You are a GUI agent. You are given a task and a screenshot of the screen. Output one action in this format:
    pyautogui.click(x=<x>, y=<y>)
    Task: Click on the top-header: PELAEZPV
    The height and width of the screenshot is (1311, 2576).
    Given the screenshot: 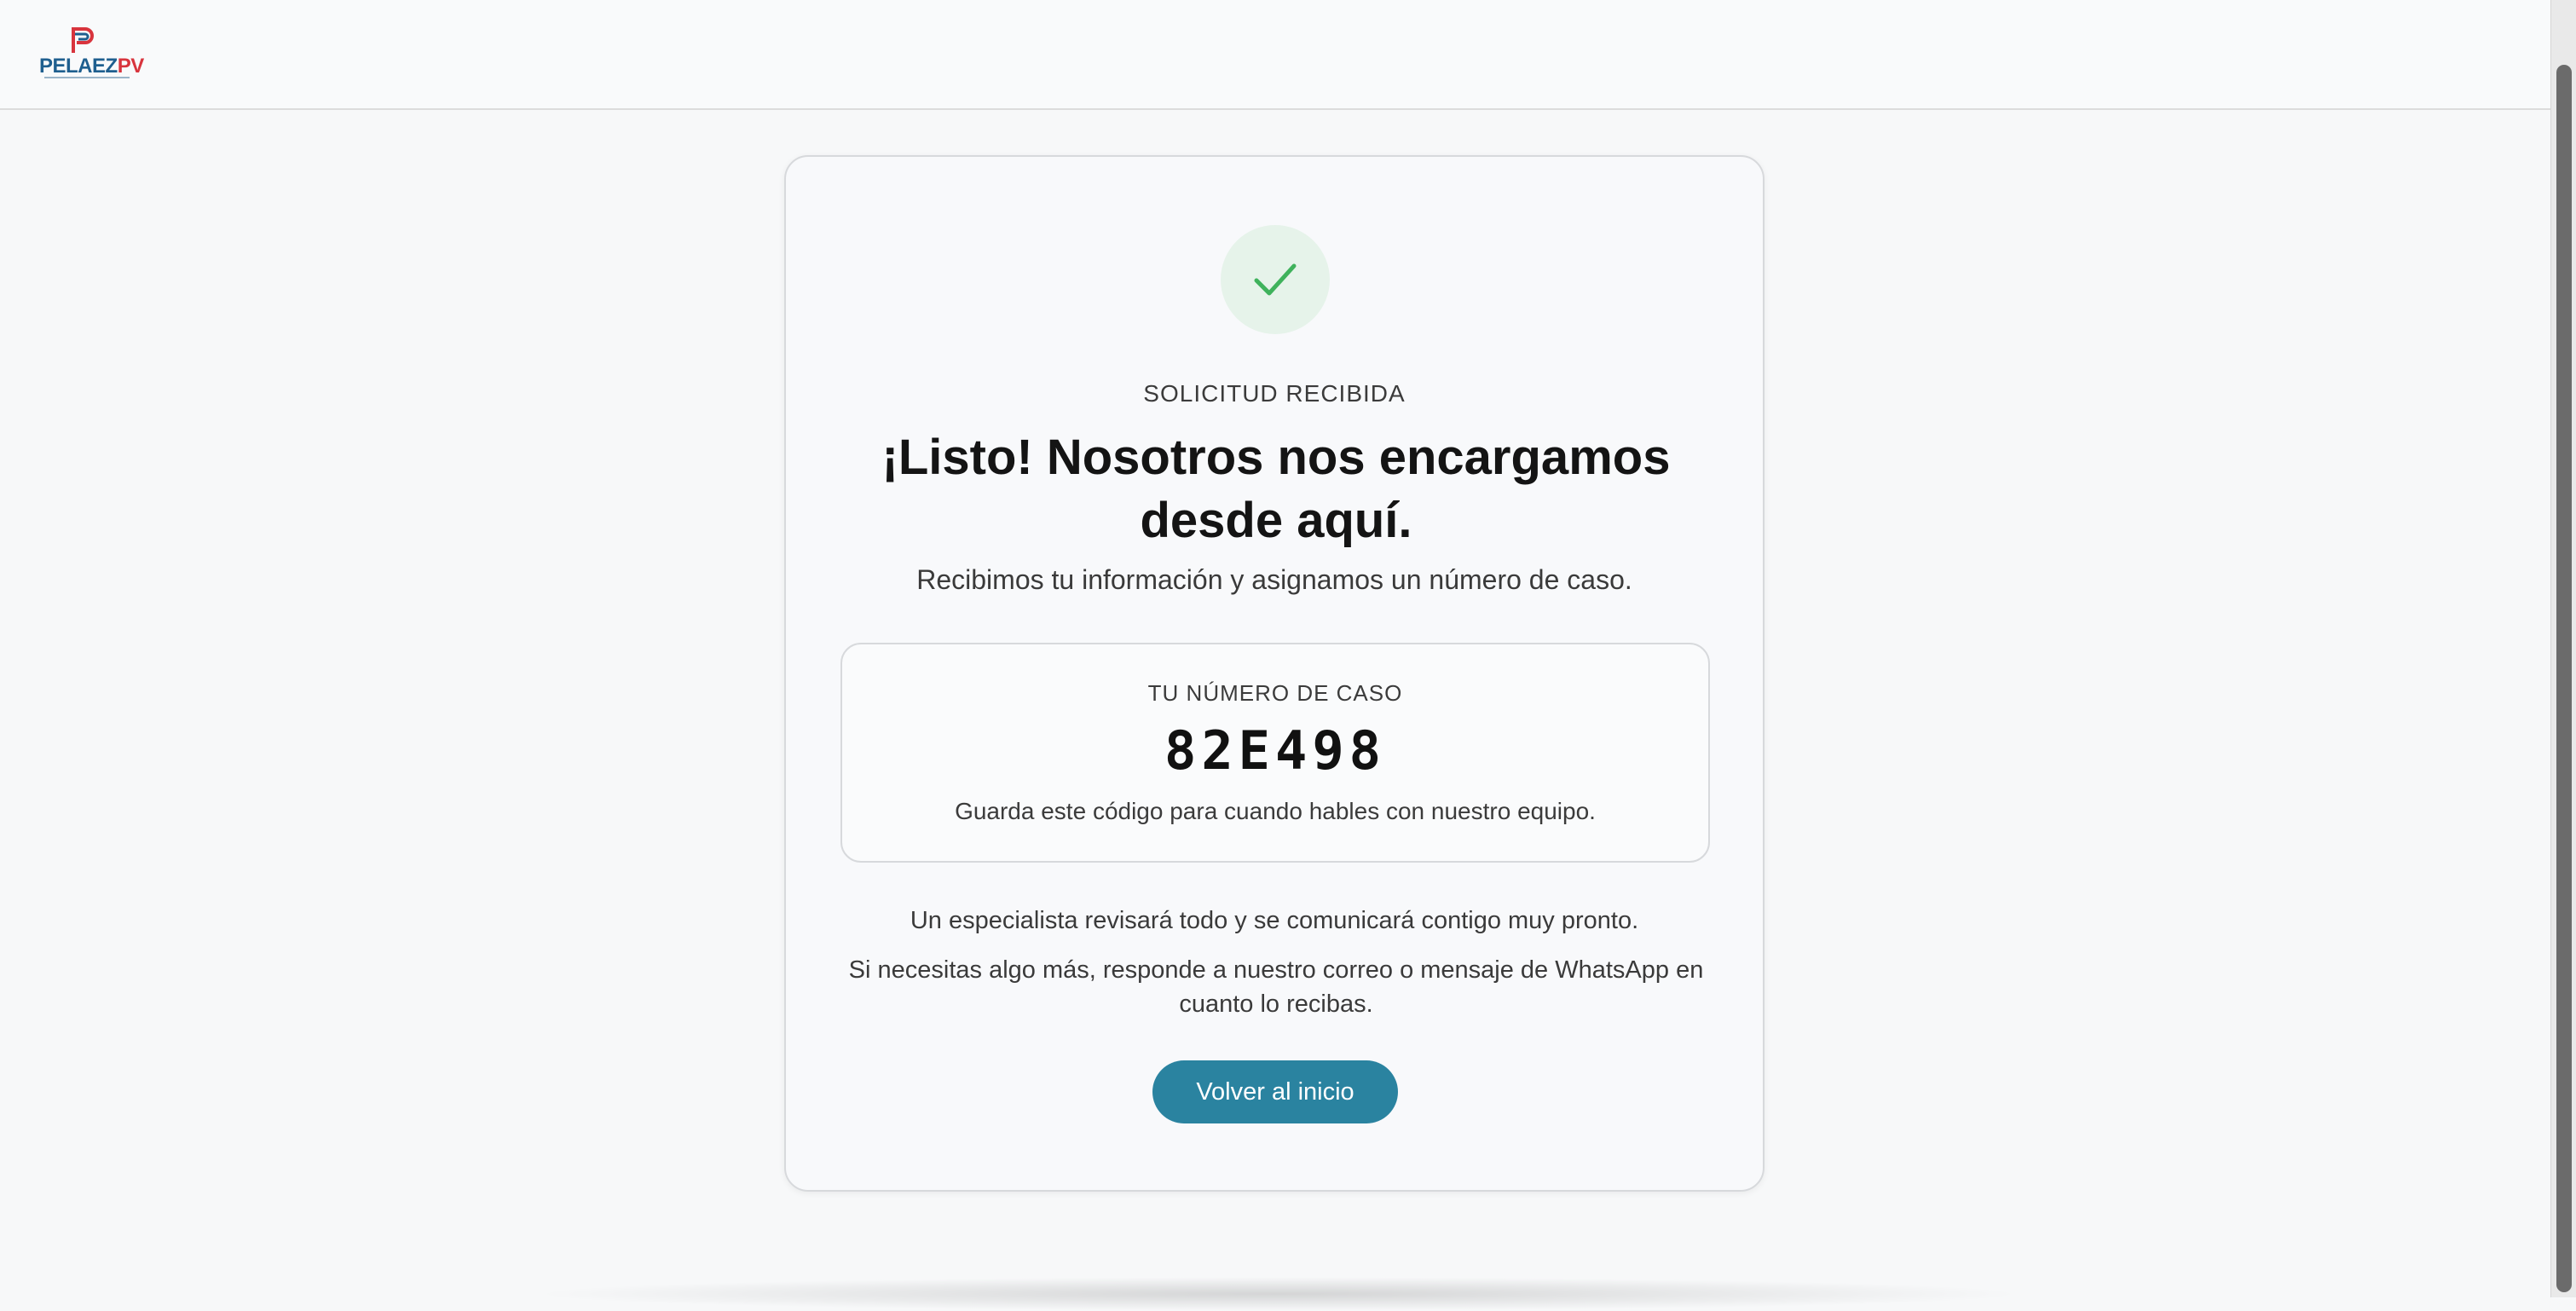 What is the action you would take?
    pyautogui.click(x=1275, y=55)
    